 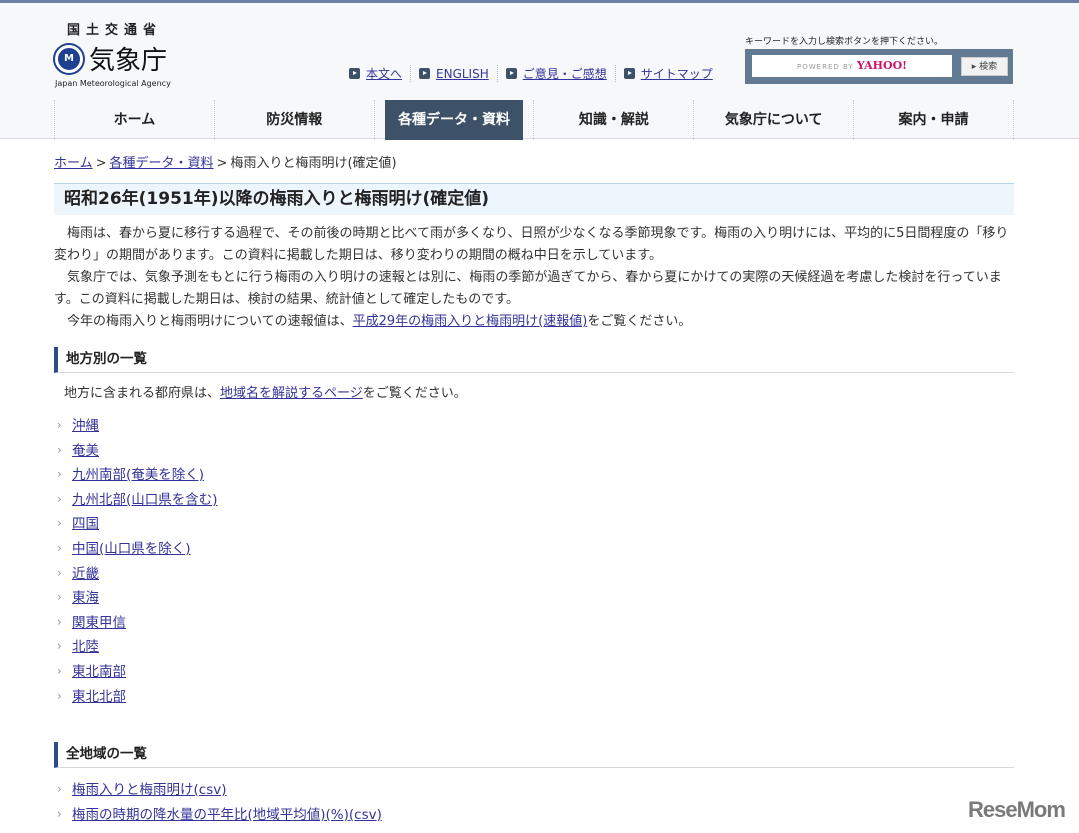 I want to click on list-item: 北陸, so click(x=534, y=647).